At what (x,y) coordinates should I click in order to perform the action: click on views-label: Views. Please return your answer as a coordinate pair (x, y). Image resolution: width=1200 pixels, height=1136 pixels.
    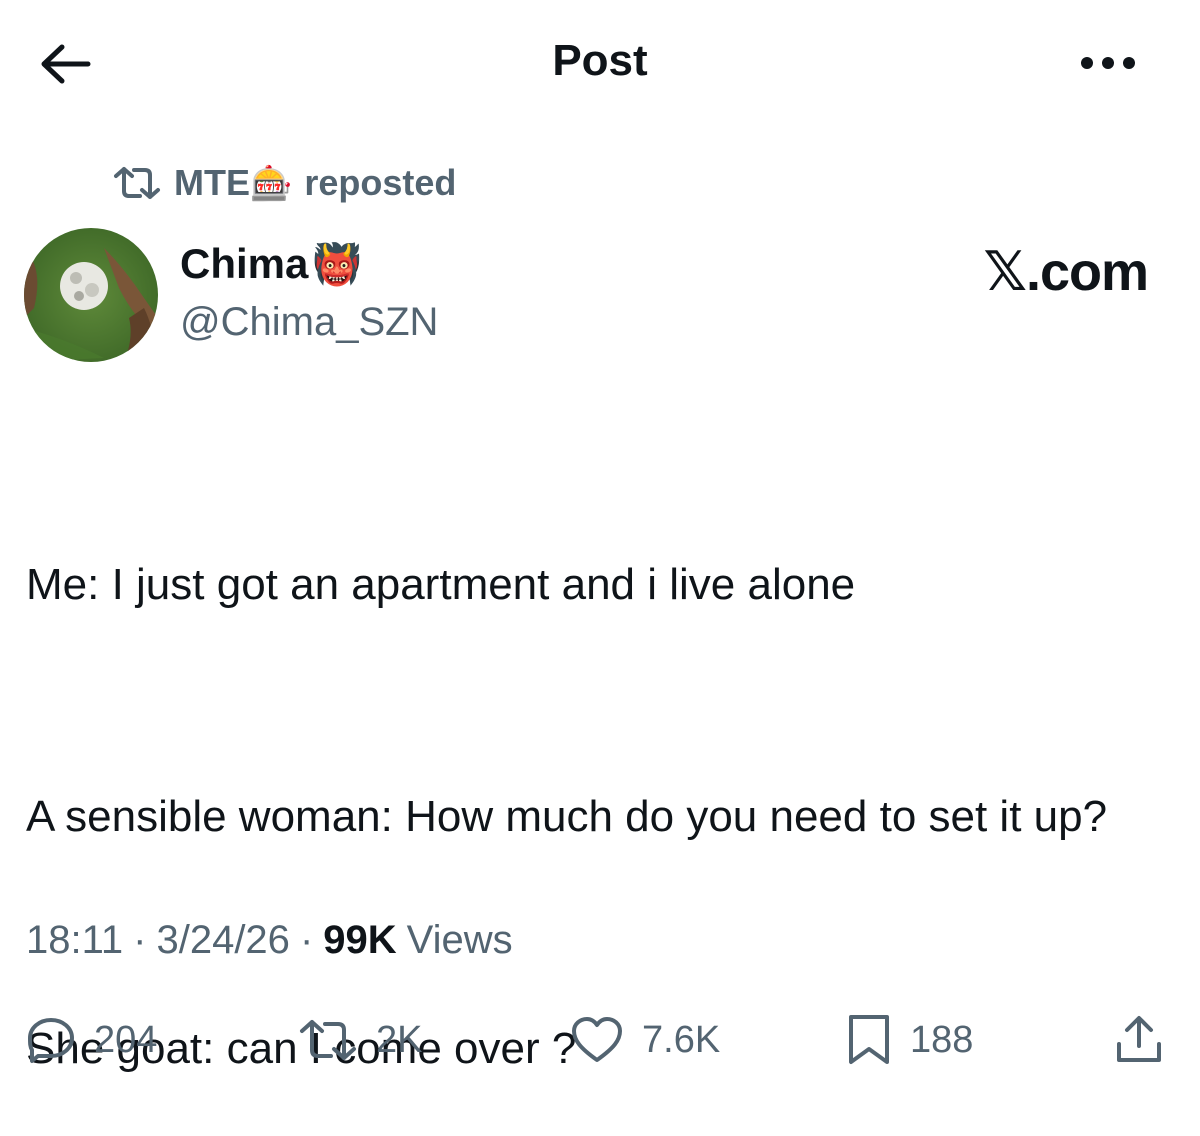
    Looking at the image, I should click on (459, 940).